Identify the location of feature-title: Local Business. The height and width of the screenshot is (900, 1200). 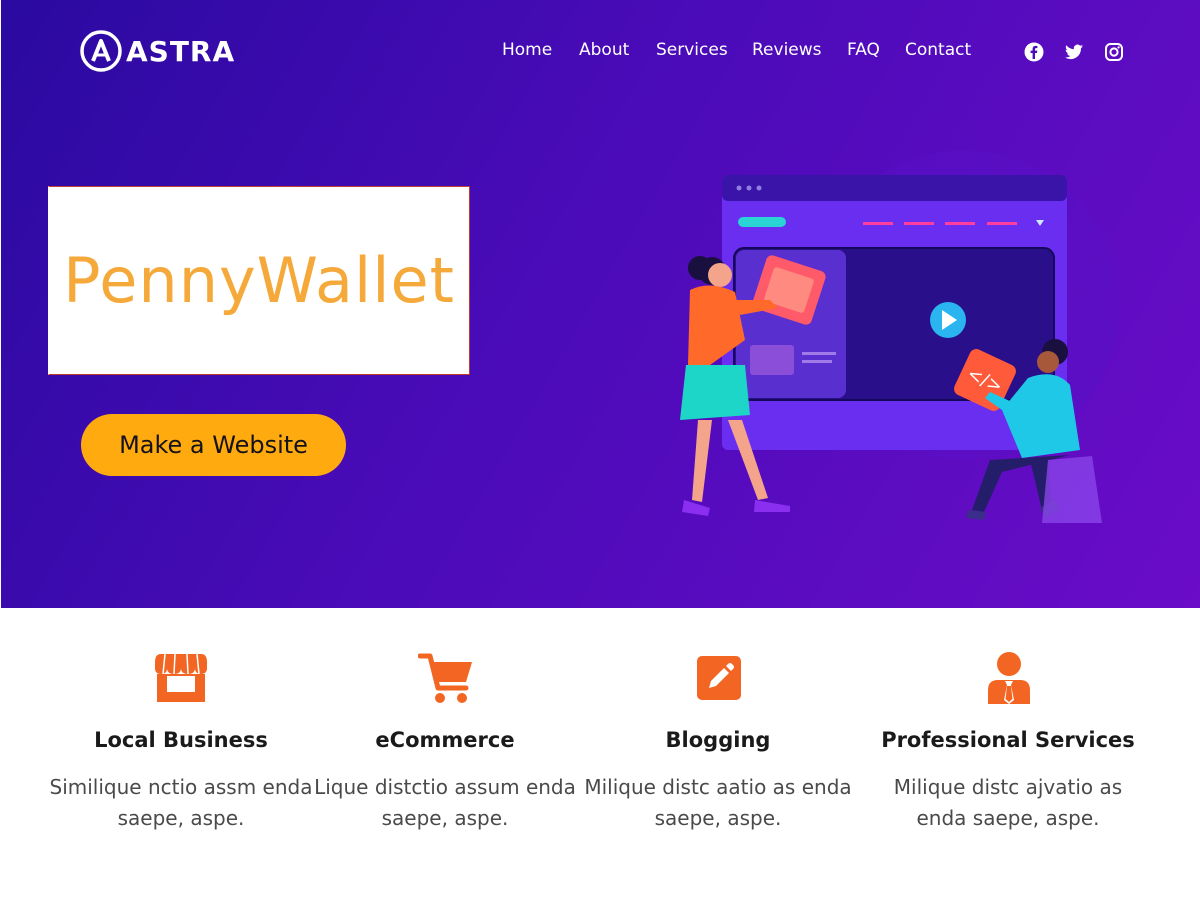
(181, 740).